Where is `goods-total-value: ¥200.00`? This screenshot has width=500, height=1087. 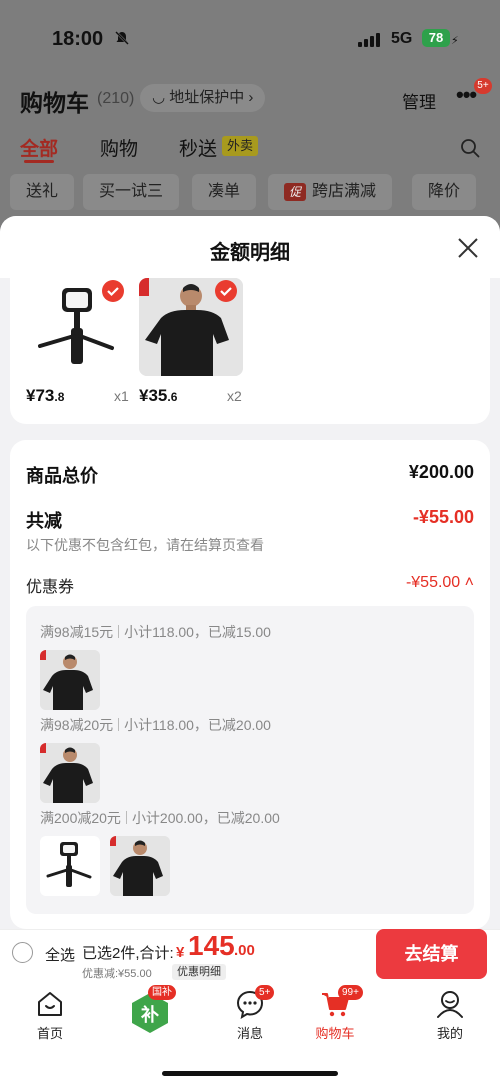
goods-total-value: ¥200.00 is located at coordinates (441, 472).